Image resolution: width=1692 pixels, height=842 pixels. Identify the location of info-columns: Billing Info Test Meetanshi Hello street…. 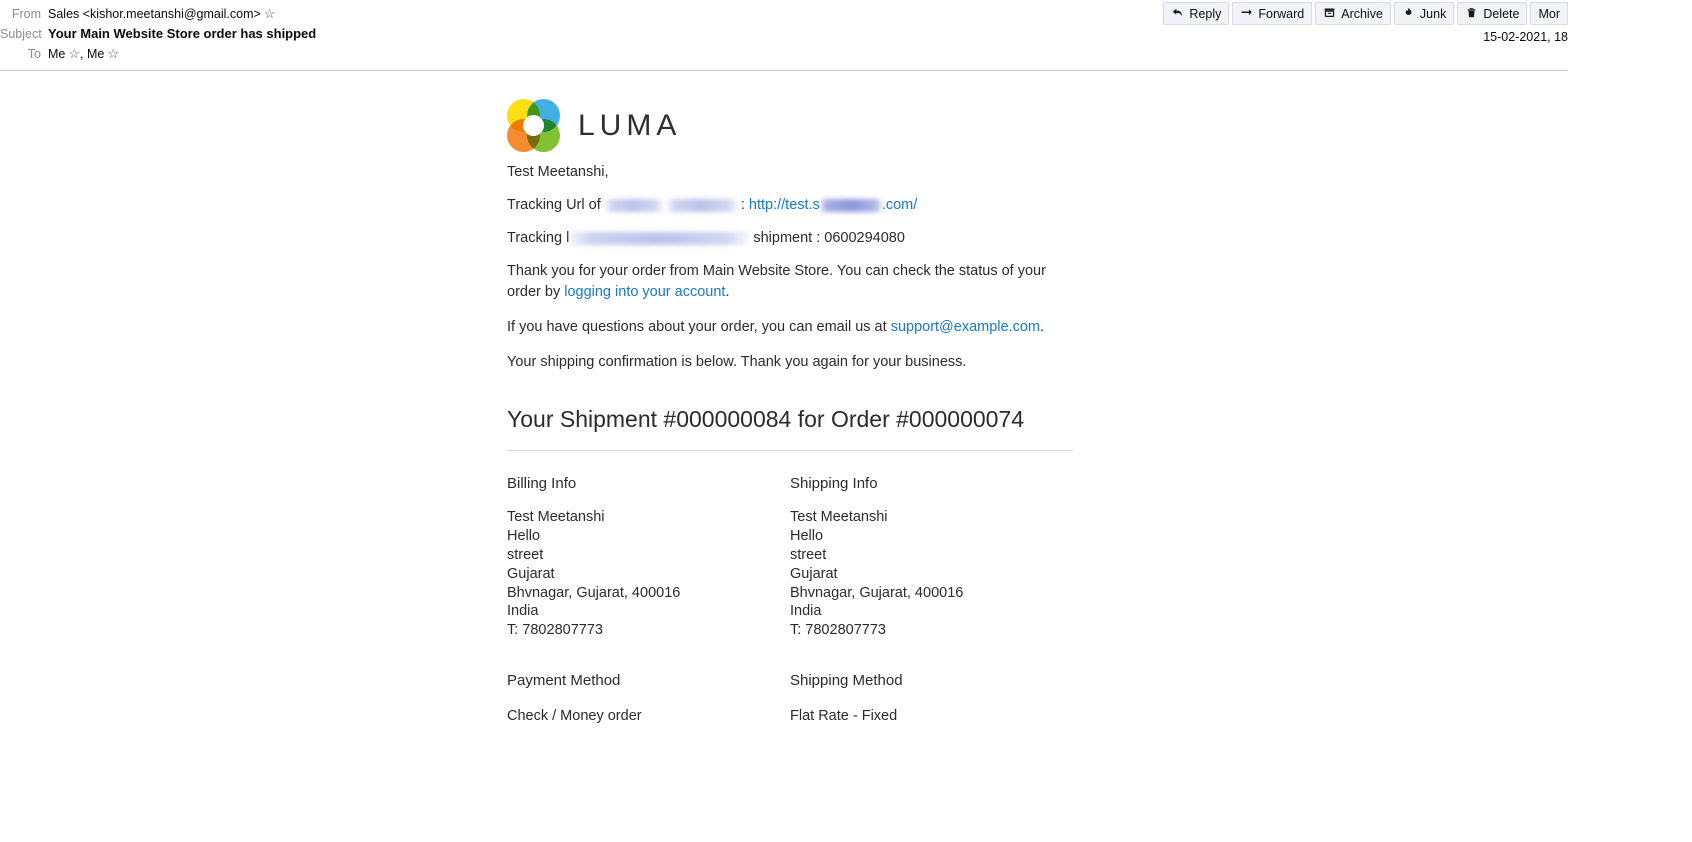
(790, 556).